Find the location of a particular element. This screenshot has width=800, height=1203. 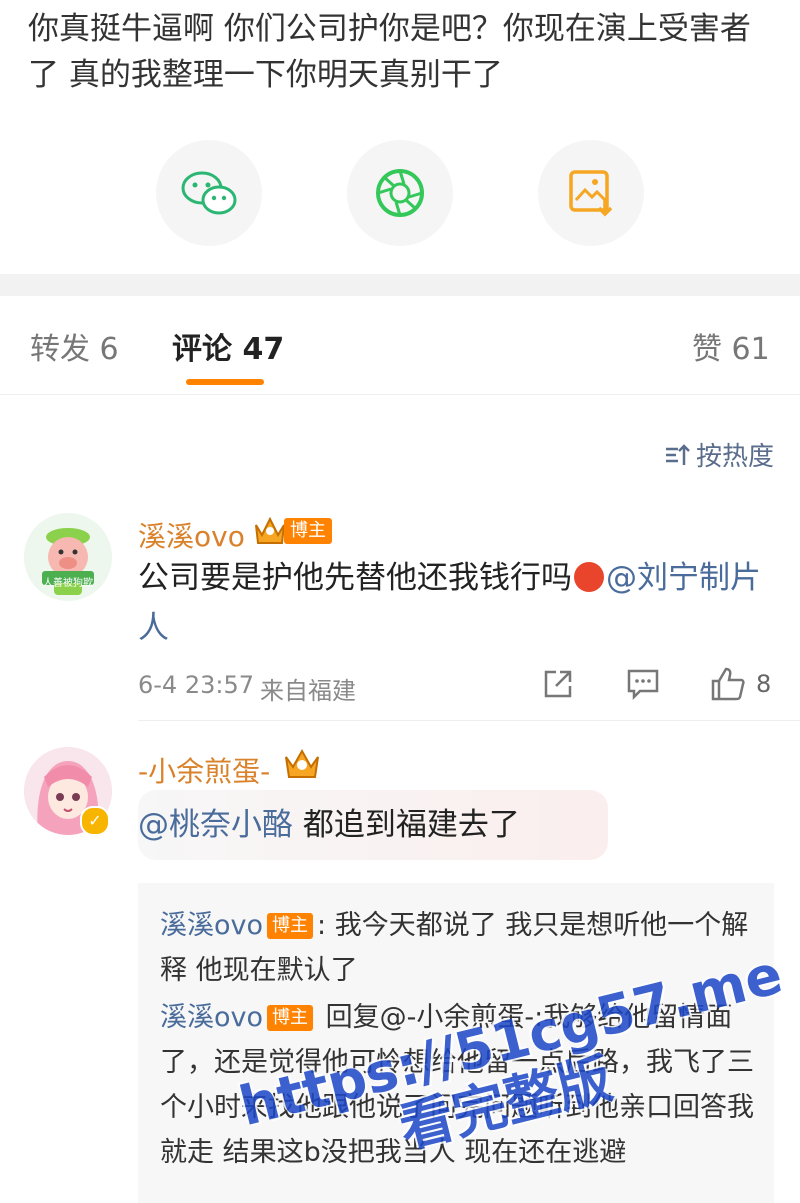

wechat-icon is located at coordinates (209, 193).